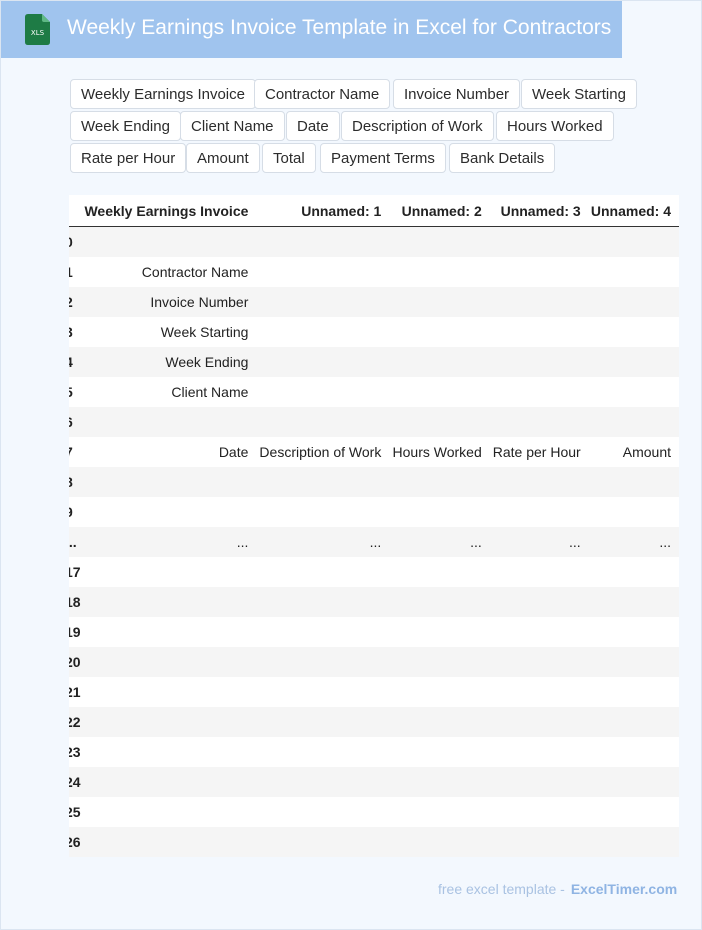  I want to click on table-row: 20, so click(374, 662).